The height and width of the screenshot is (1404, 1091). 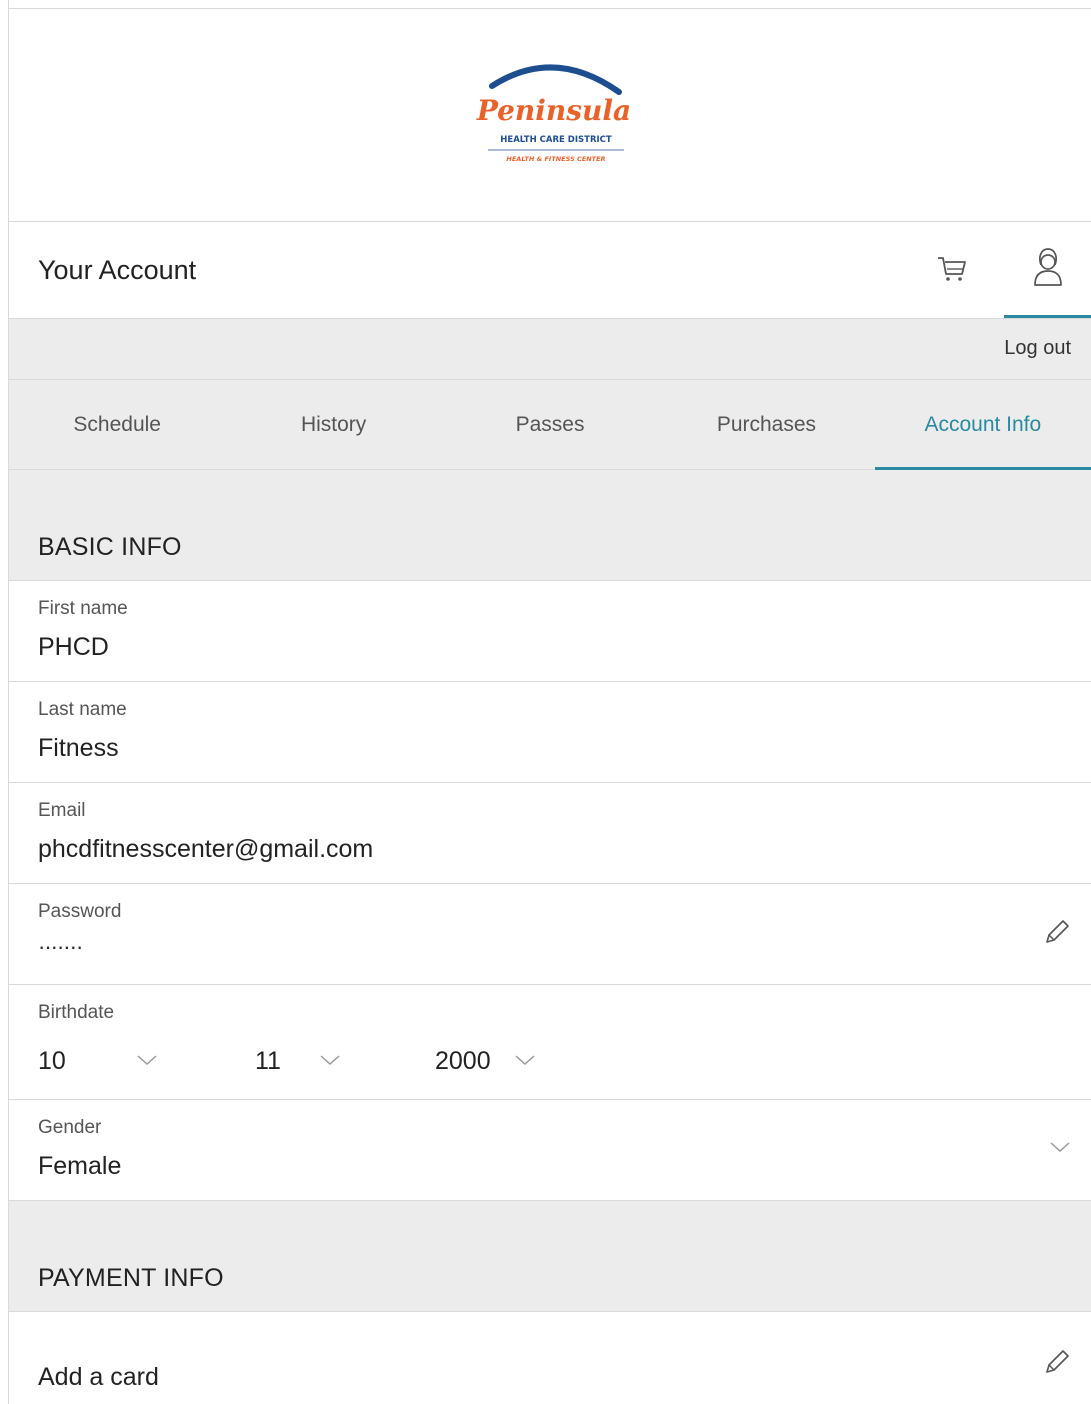 I want to click on tab-purchases: Purchases, so click(x=766, y=424).